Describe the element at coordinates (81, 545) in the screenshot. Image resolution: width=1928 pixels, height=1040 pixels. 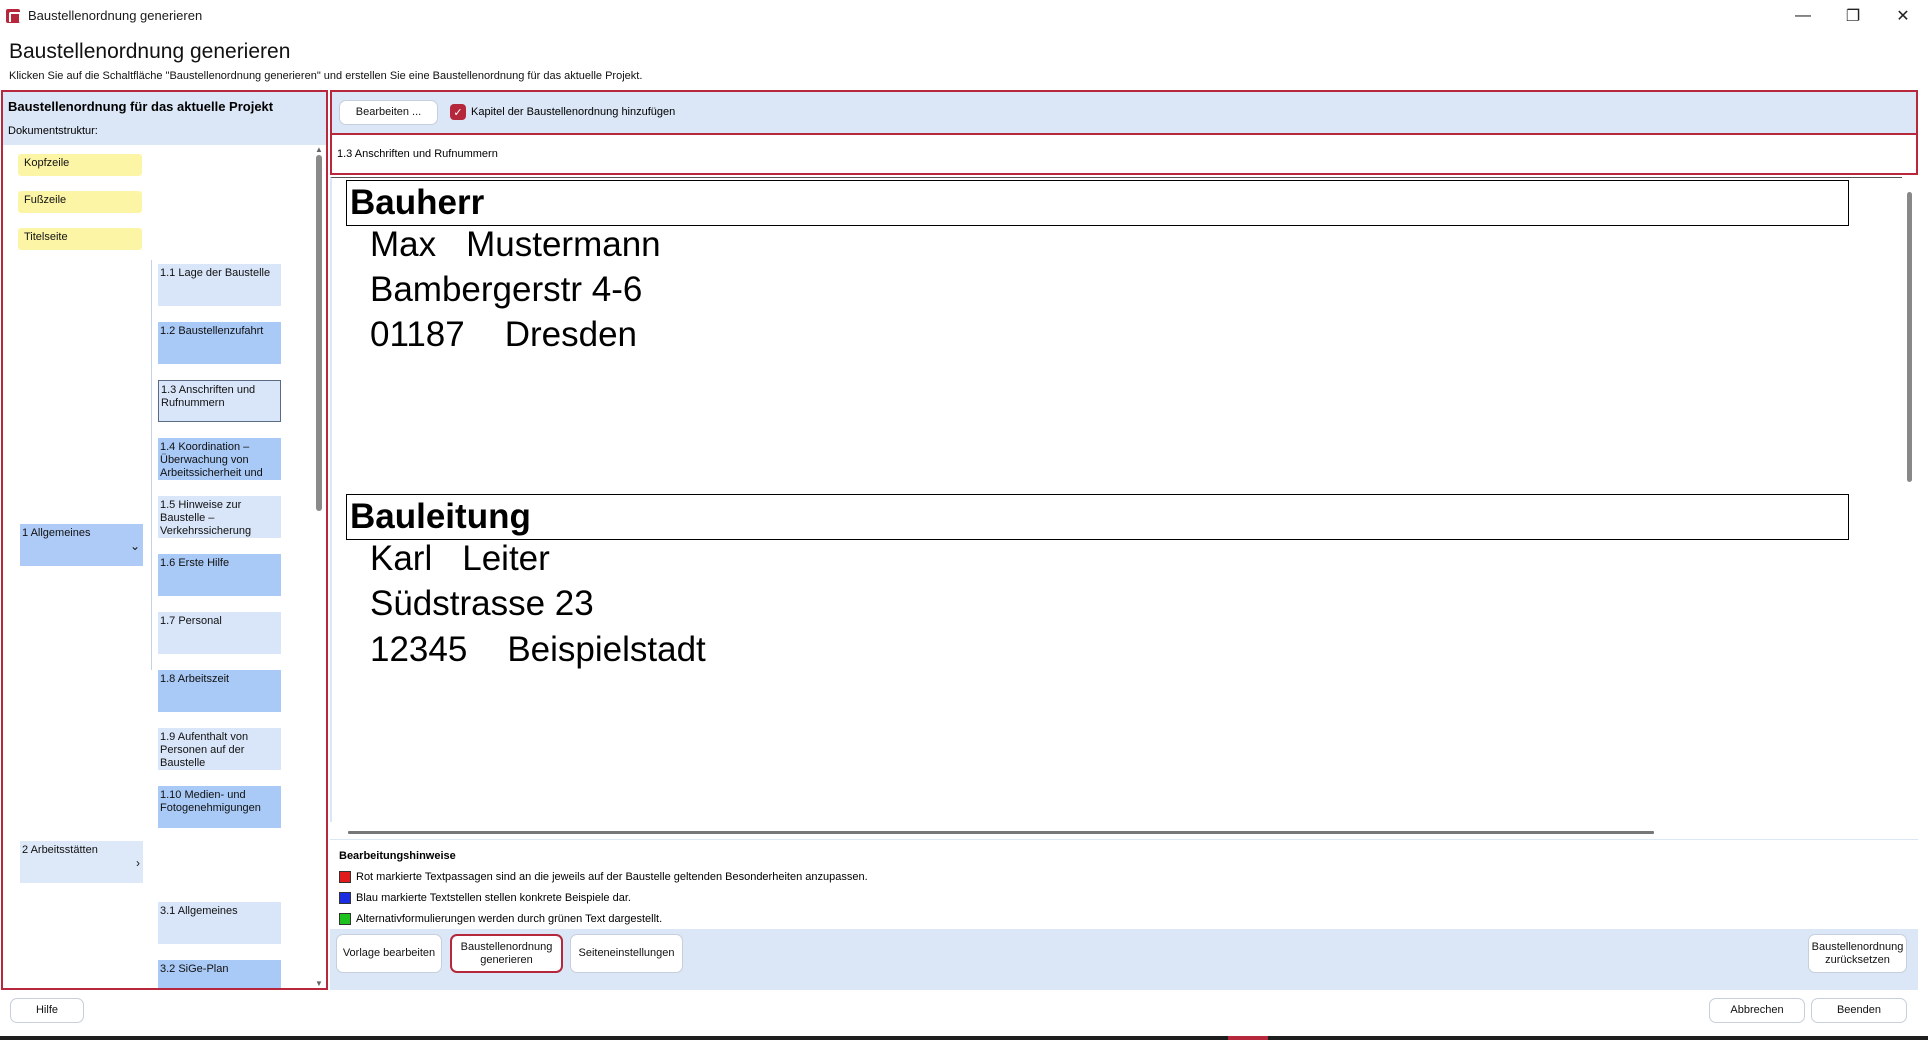
I see `tree-node-chapter-1: 1 Allgemeines ⌄` at that location.